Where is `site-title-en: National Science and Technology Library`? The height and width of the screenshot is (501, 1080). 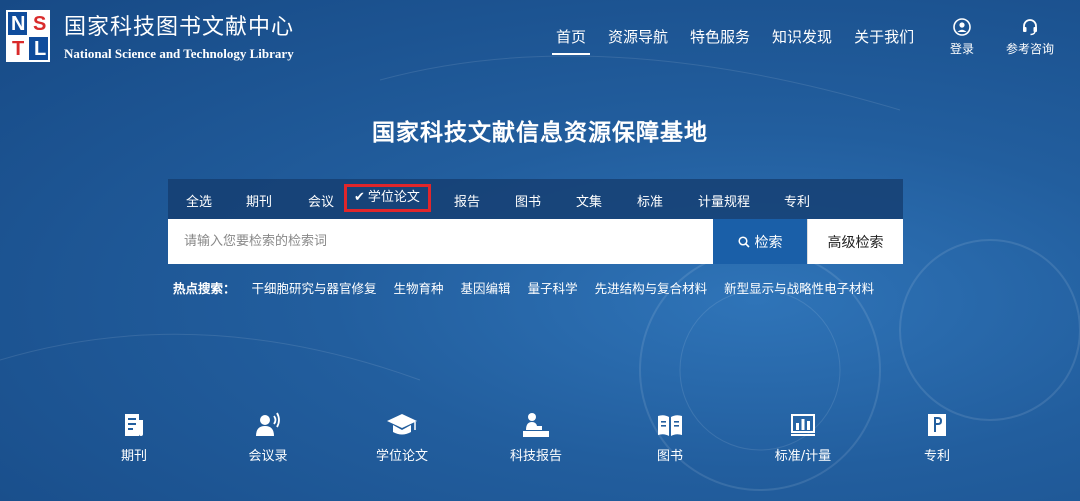
site-title-en: National Science and Technology Library is located at coordinates (179, 53).